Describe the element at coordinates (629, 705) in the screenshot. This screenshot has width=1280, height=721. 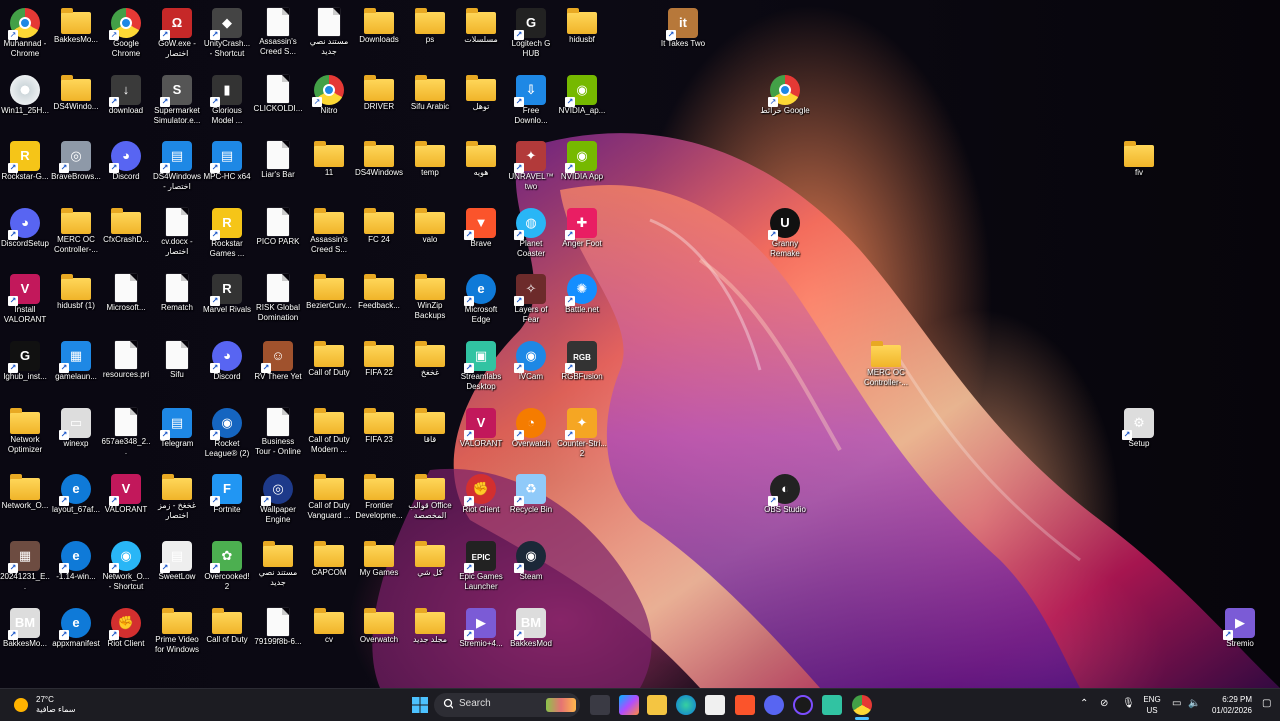
I see `taskbar-copilot-icon` at that location.